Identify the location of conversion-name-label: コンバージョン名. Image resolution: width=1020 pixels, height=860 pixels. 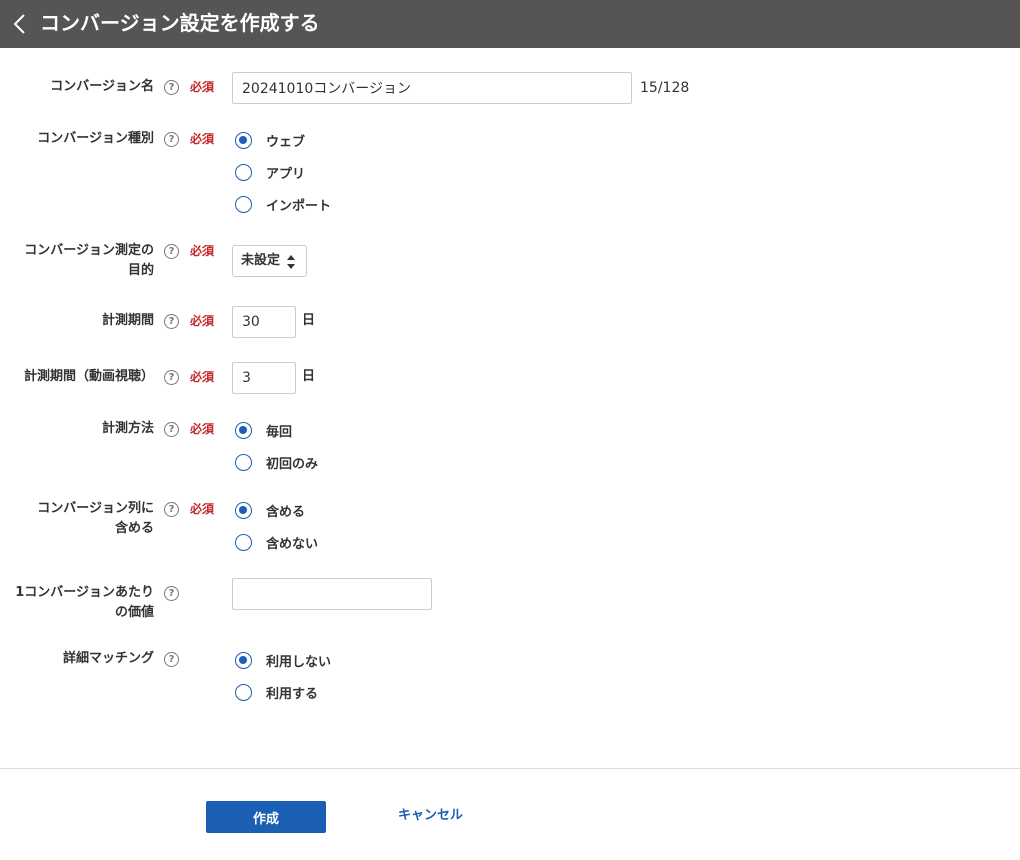
(102, 86).